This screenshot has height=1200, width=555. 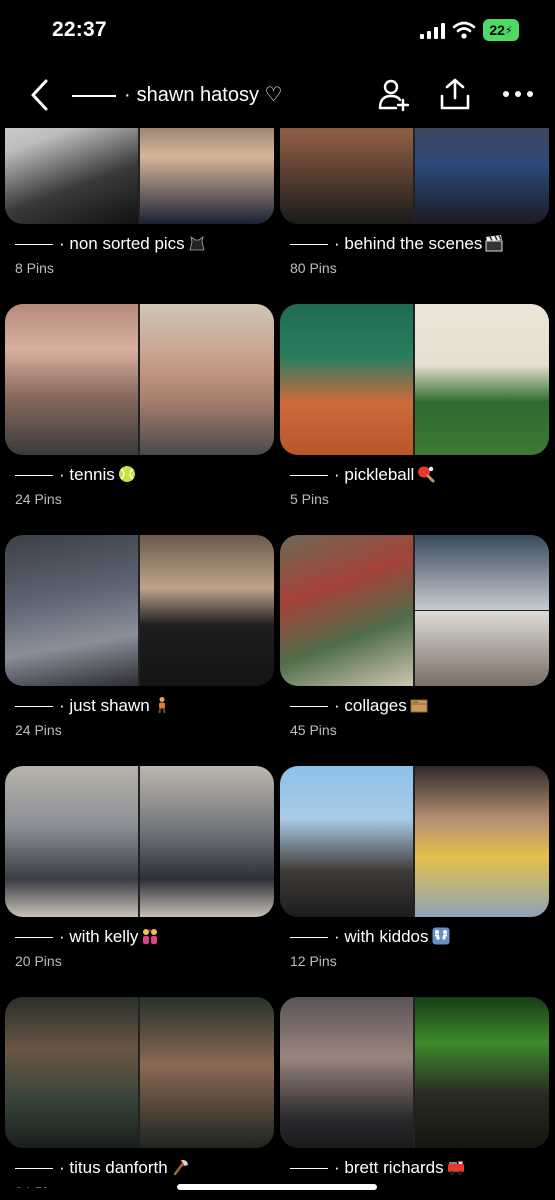 I want to click on board-card: · brett richards40 Pins, so click(x=414, y=1092).